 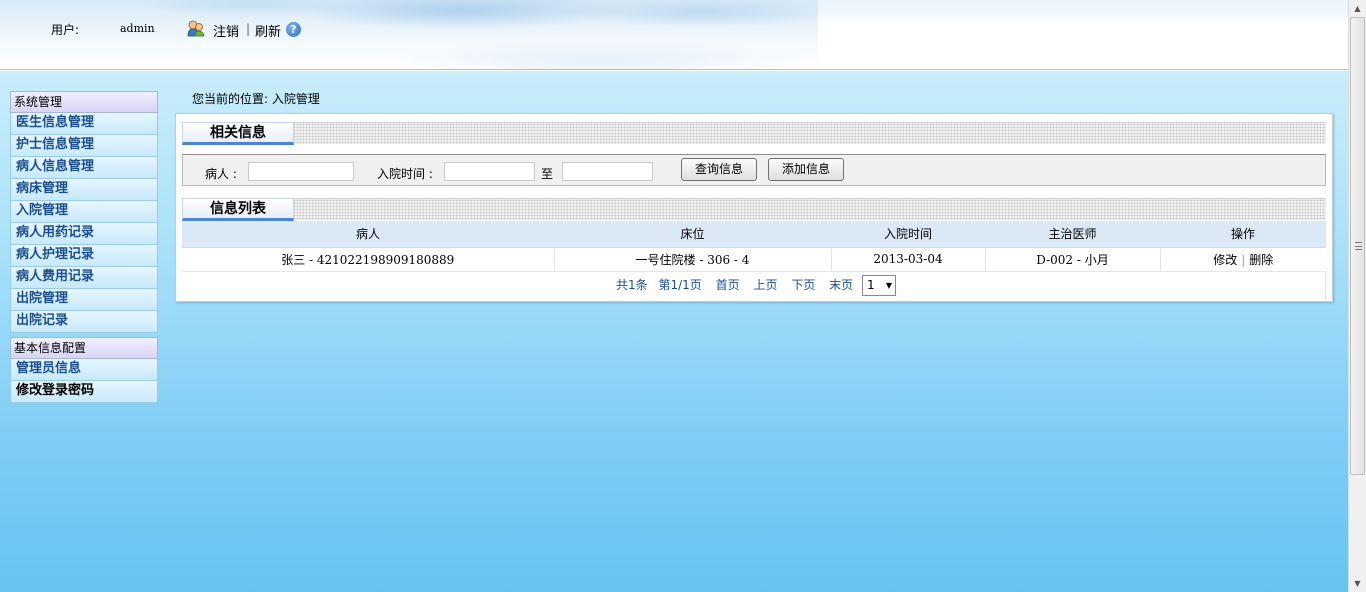 I want to click on logout-link: 注销, so click(x=226, y=30).